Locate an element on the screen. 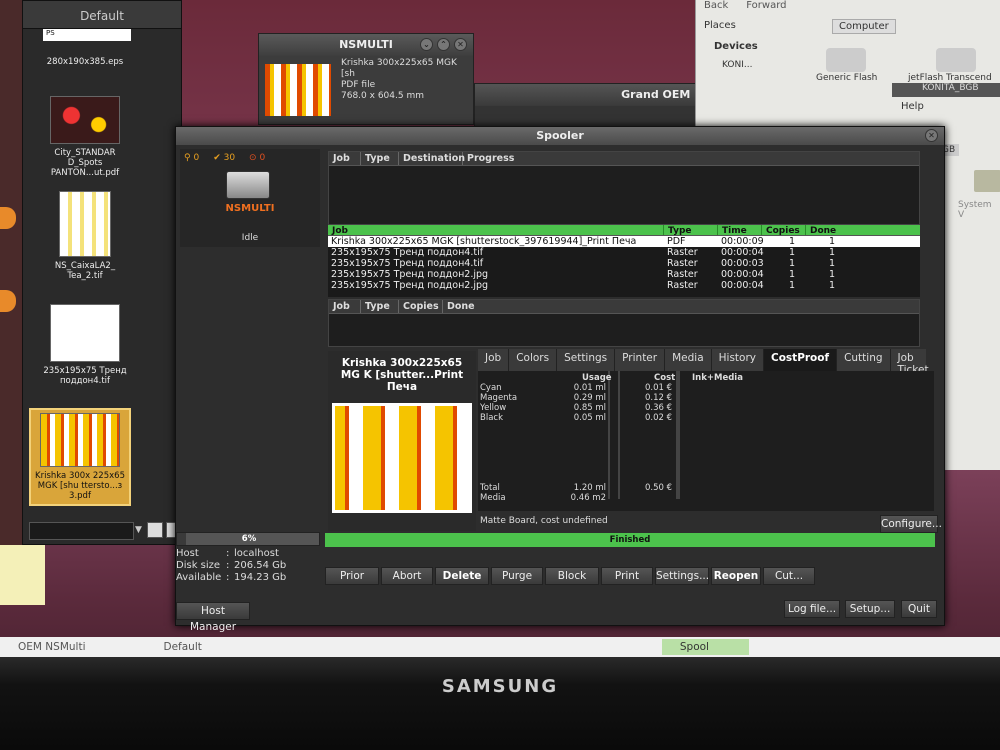 This screenshot has height=750, width=1000. window-title: NSMULTI is located at coordinates (366, 44).